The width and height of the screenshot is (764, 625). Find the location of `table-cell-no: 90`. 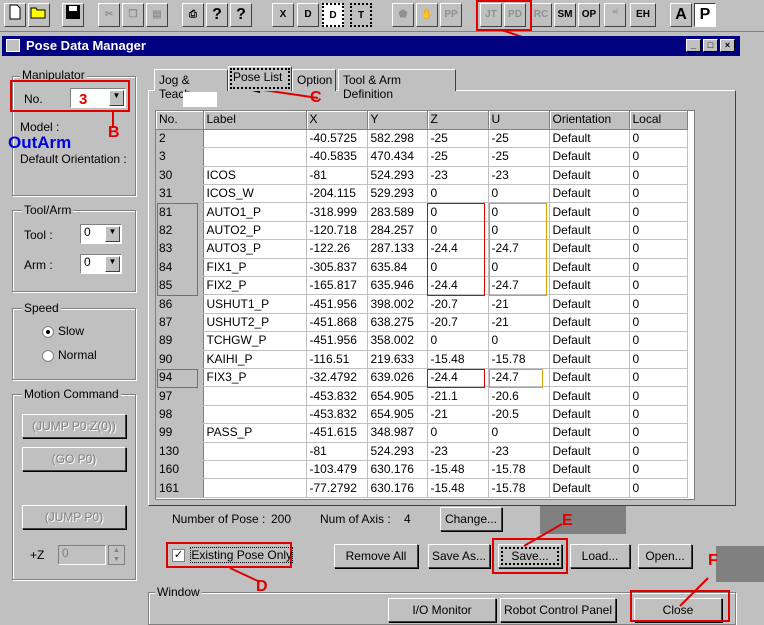

table-cell-no: 90 is located at coordinates (180, 359).